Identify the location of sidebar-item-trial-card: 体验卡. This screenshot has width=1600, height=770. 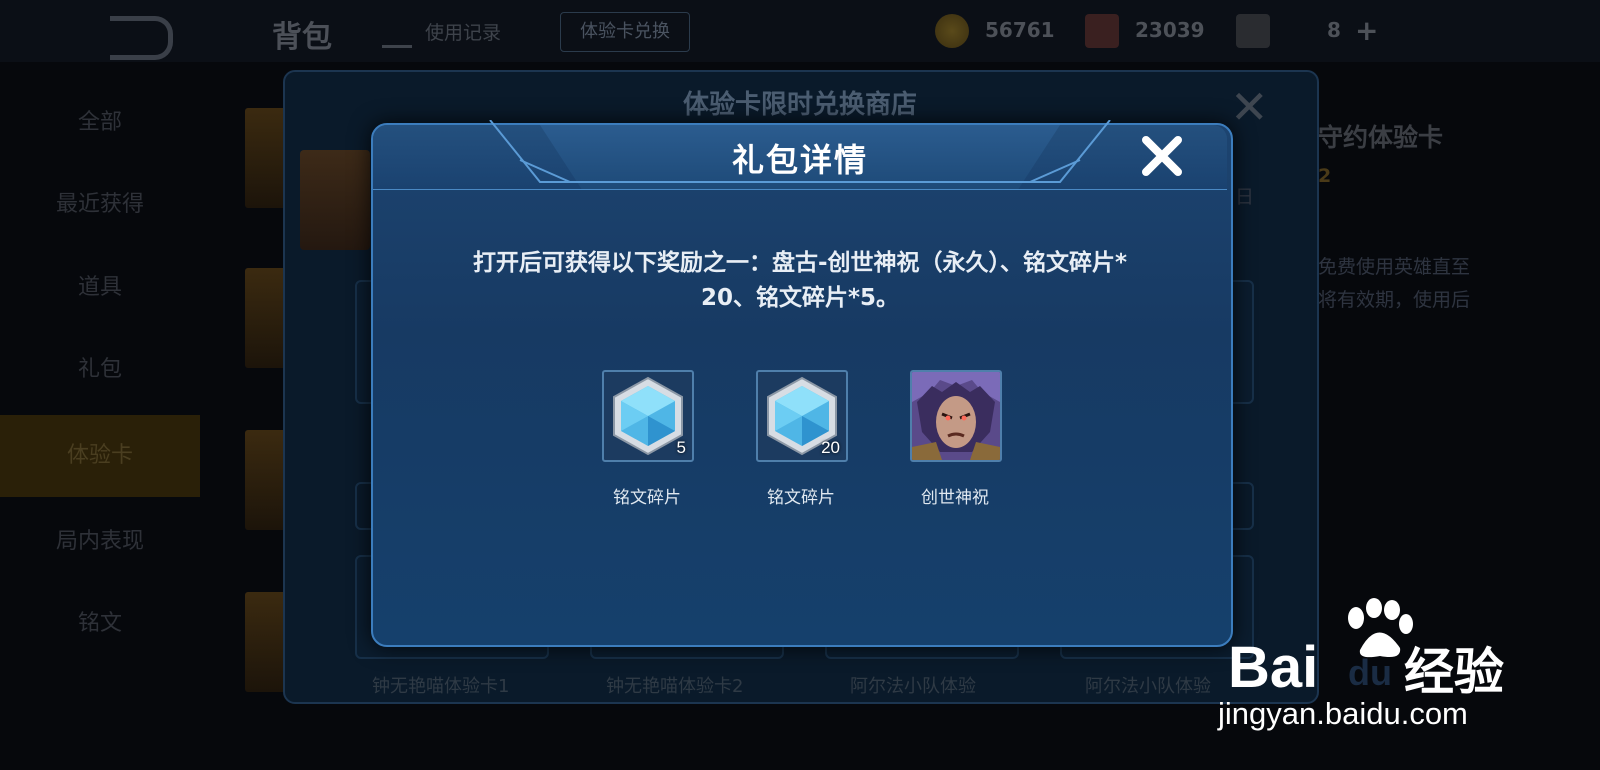
(100, 456).